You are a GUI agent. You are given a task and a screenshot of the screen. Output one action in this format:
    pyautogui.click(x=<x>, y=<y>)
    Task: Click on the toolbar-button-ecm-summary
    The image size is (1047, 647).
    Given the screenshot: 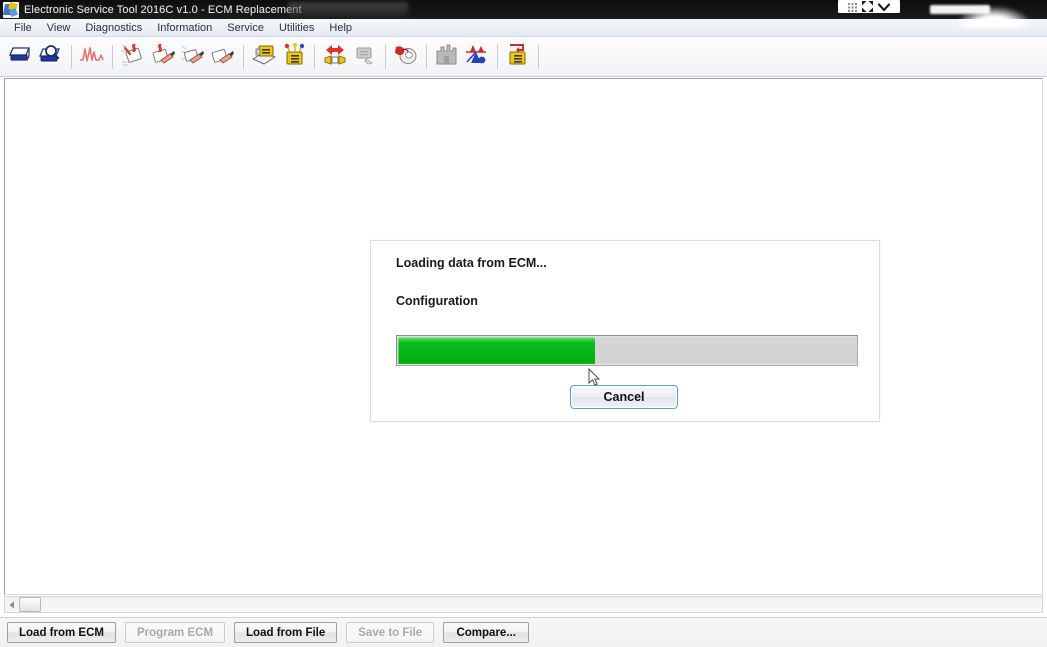 What is the action you would take?
    pyautogui.click(x=294, y=57)
    